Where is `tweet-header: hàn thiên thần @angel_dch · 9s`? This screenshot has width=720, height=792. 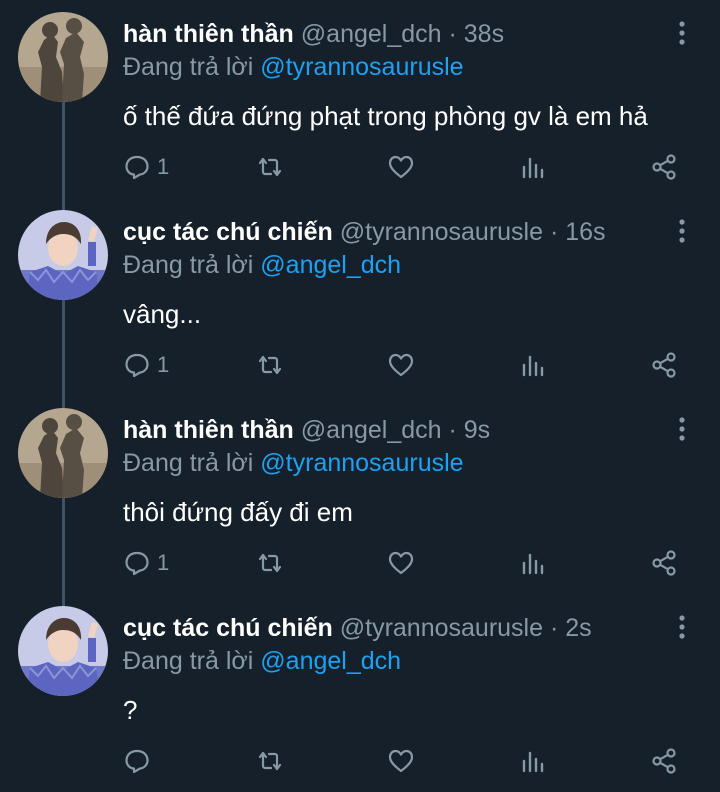
tweet-header: hàn thiên thần @angel_dch · 9s is located at coordinates (306, 430).